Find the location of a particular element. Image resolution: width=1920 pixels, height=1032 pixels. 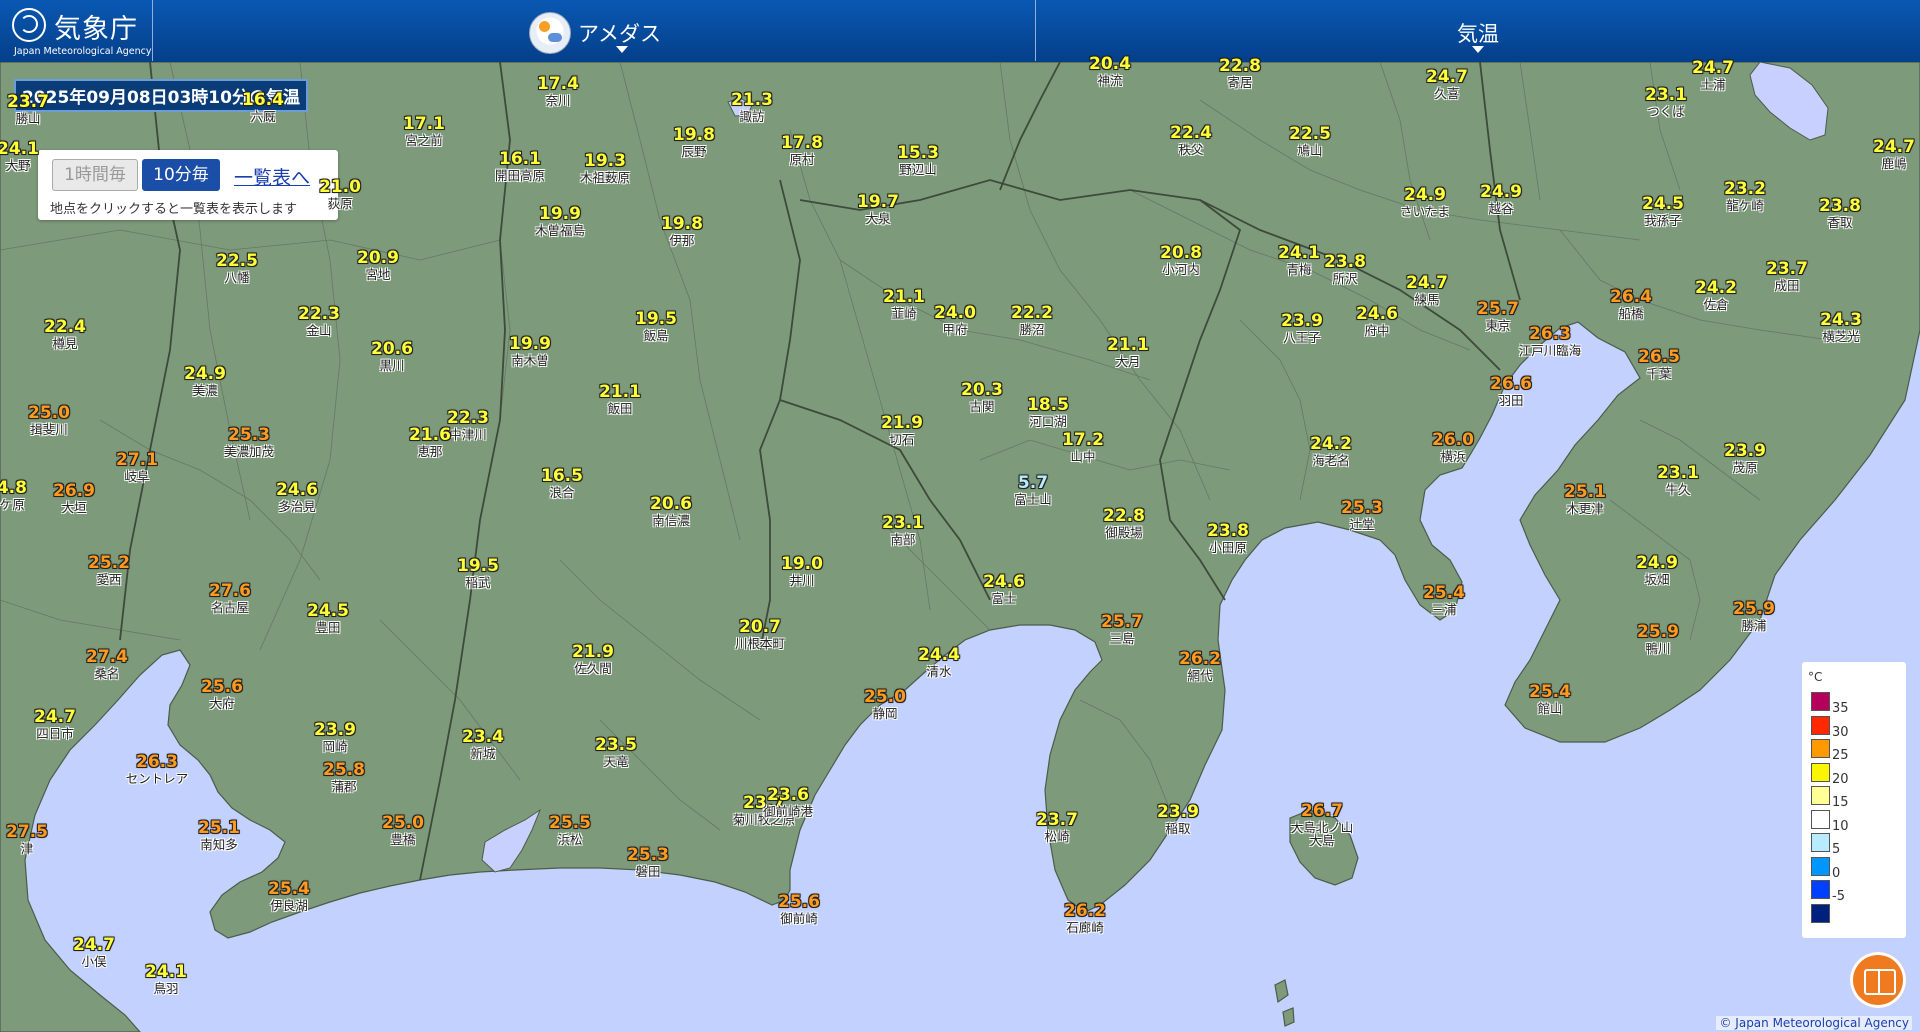

station-marker: 22.2 勝沼 is located at coordinates (1032, 320).